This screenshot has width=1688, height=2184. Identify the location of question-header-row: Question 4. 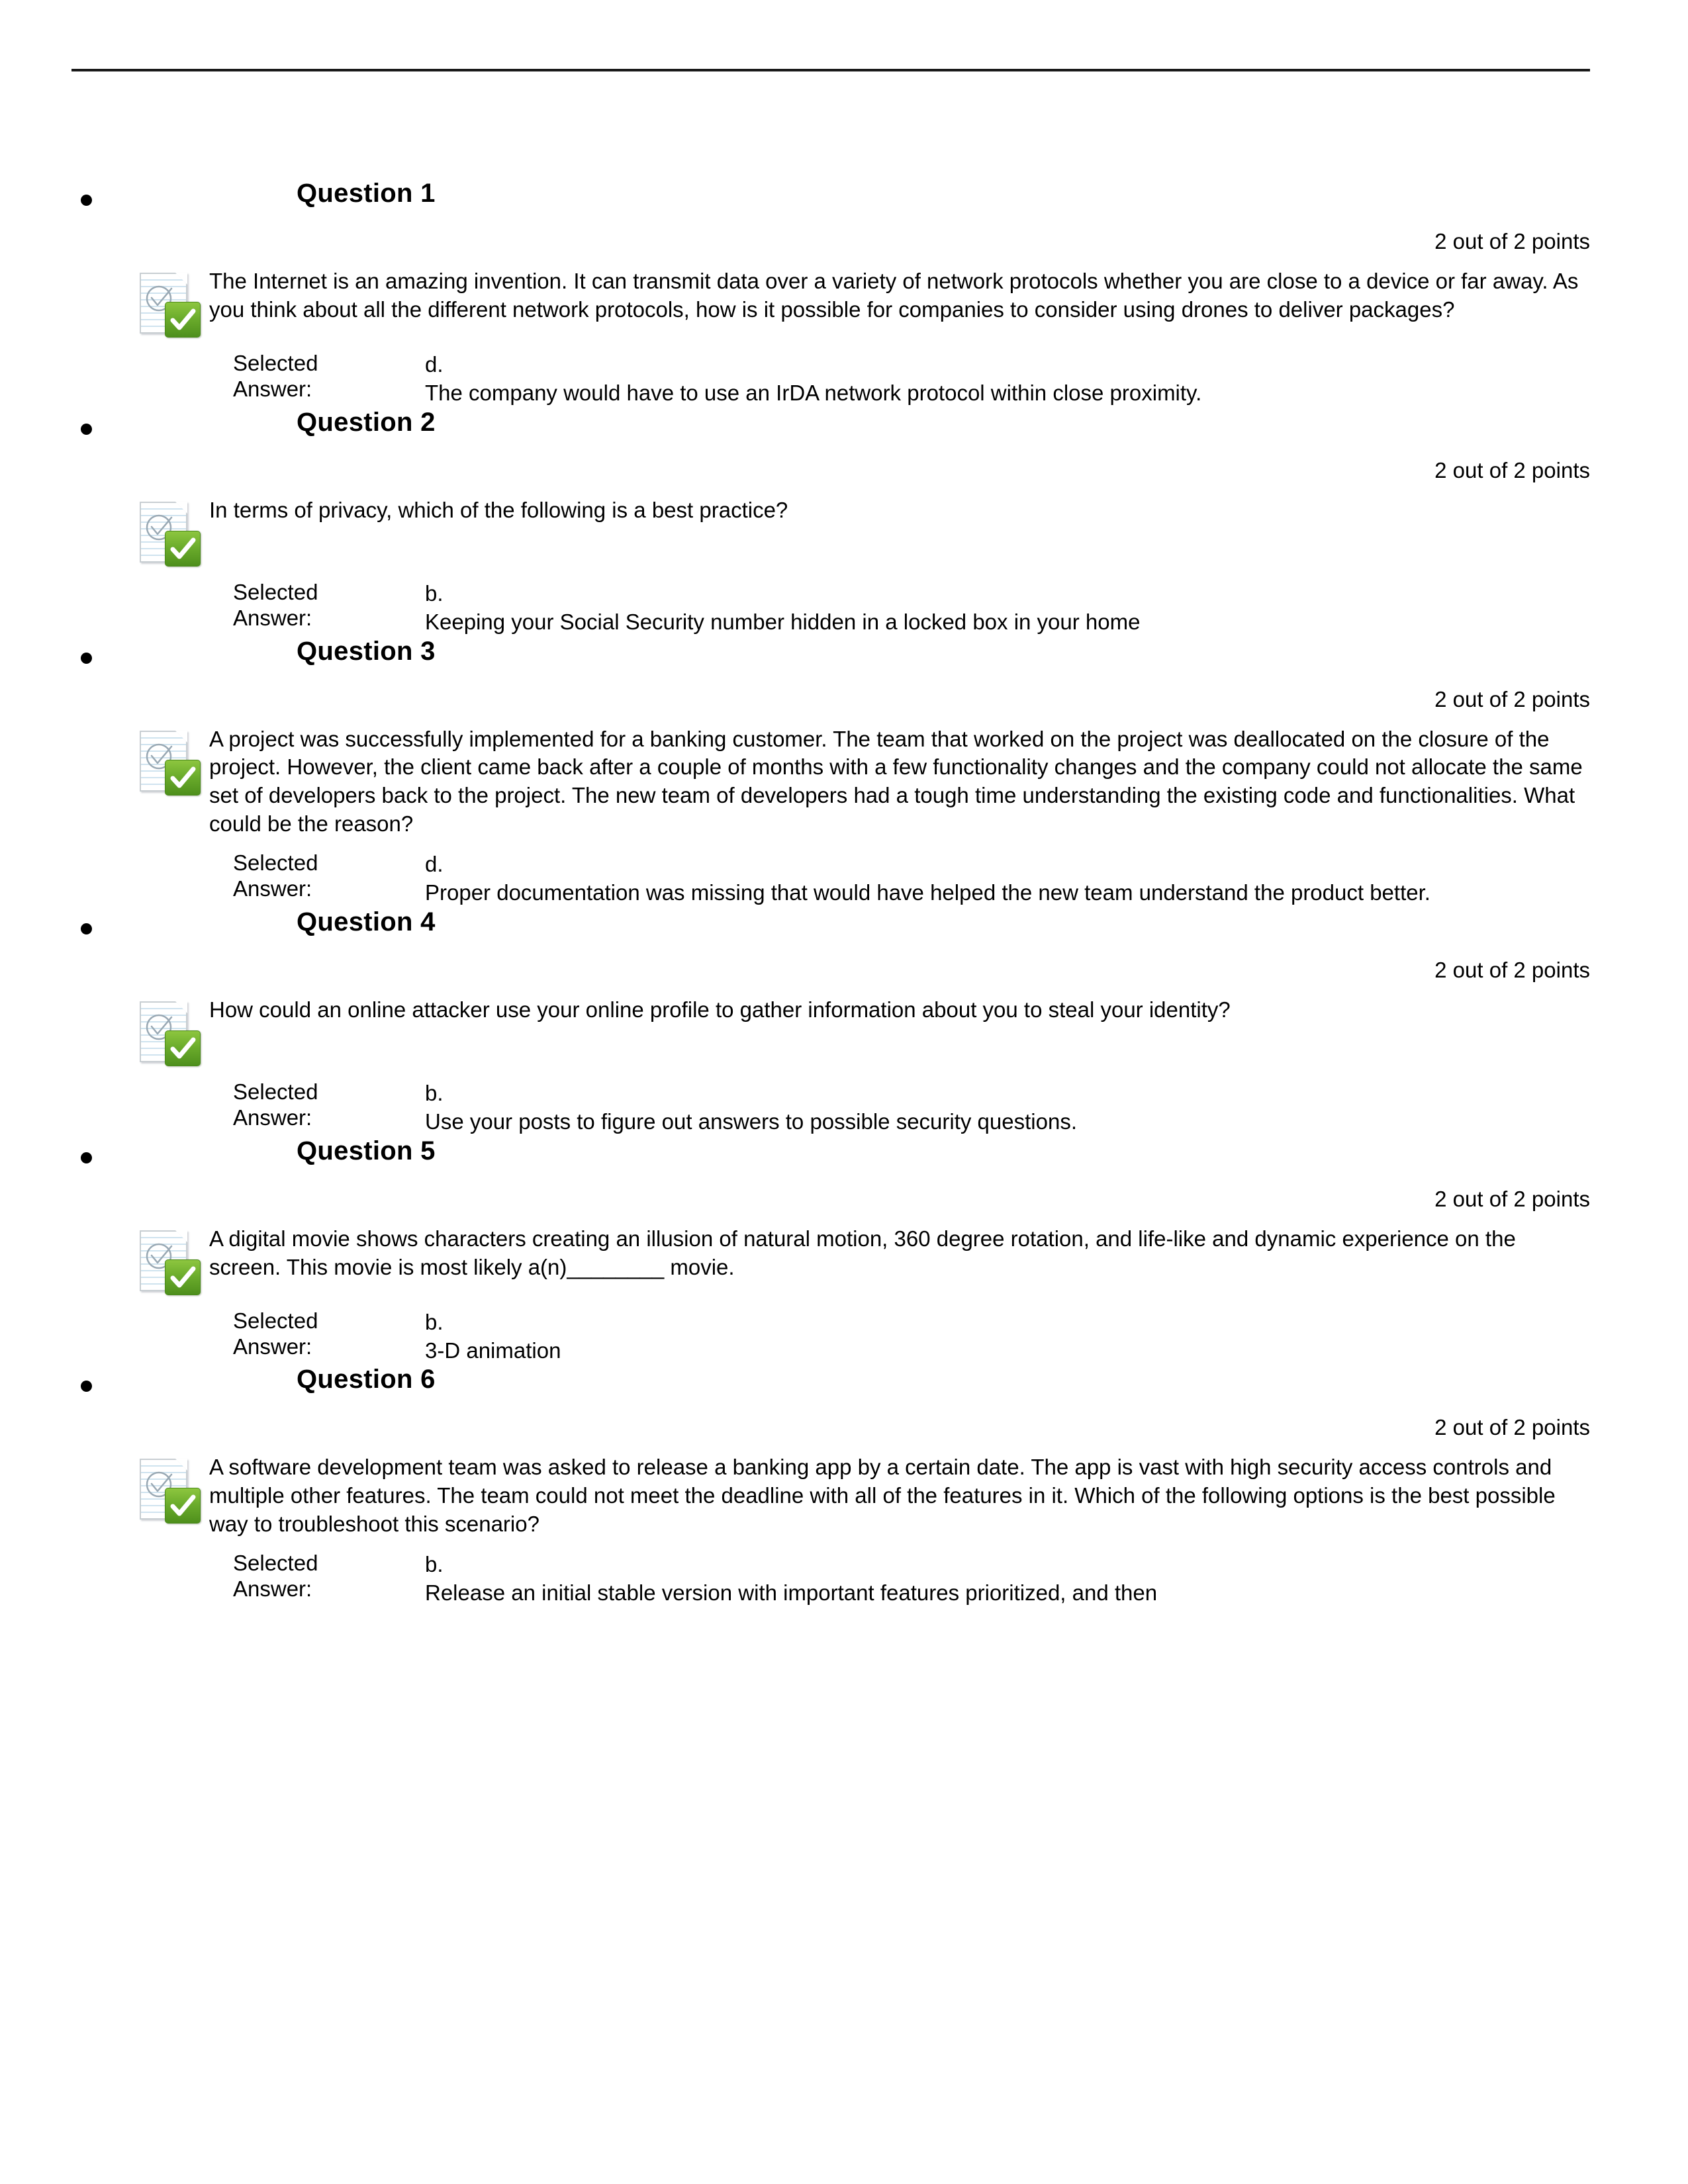
(844, 931).